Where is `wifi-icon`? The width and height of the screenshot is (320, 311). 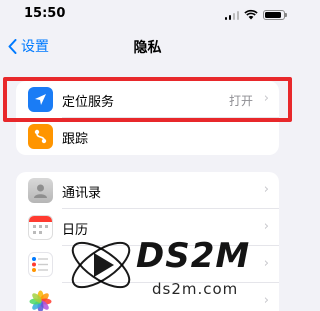 wifi-icon is located at coordinates (251, 14).